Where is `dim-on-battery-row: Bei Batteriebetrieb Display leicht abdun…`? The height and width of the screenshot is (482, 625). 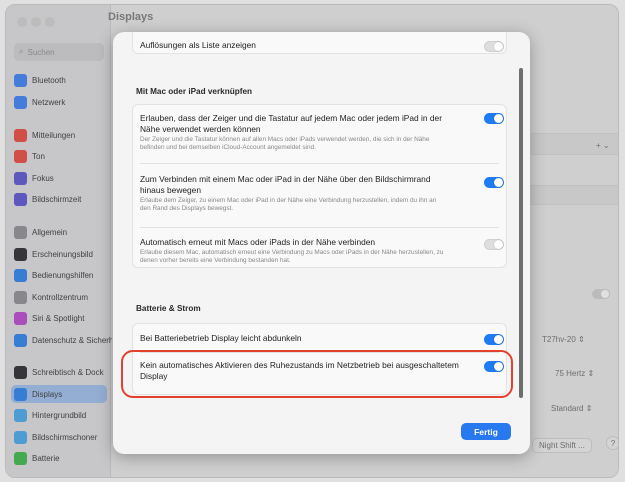 dim-on-battery-row: Bei Batteriebetrieb Display leicht abdun… is located at coordinates (221, 338).